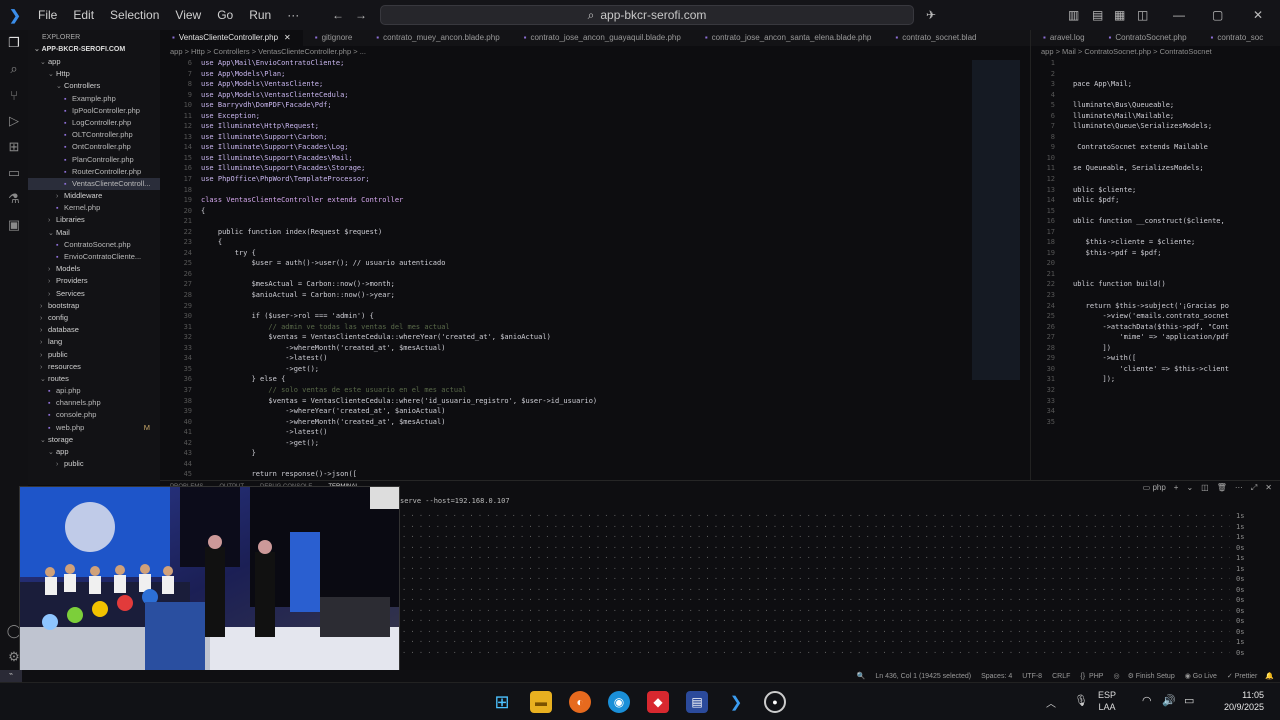 The width and height of the screenshot is (1280, 720). Describe the element at coordinates (1201, 676) in the screenshot. I see `go-live: ◉ Go Live` at that location.